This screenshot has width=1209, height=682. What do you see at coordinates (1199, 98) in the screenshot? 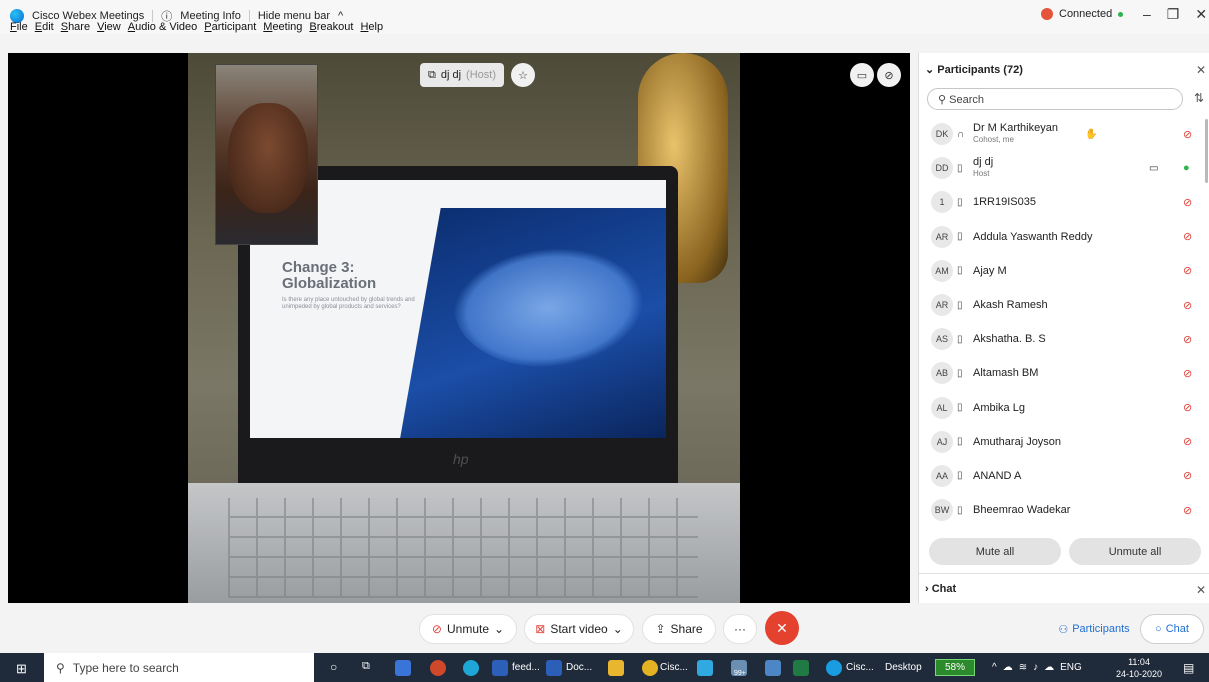
I see `sort-icon: ⇅` at bounding box center [1199, 98].